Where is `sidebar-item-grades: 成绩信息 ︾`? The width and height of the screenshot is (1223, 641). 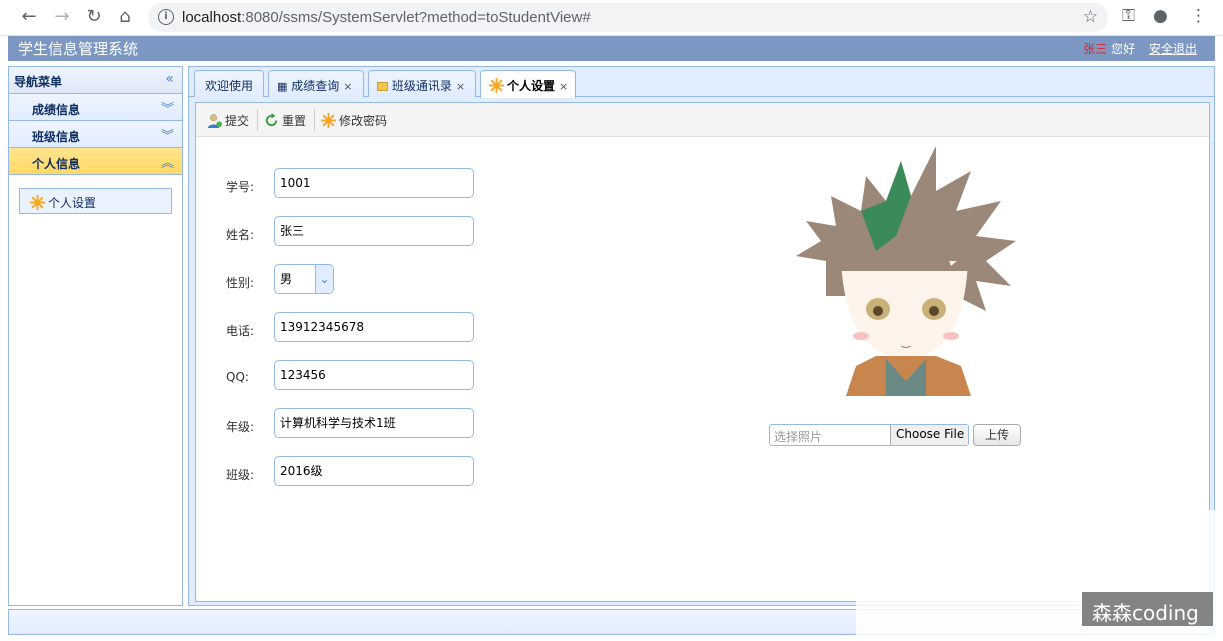 sidebar-item-grades: 成绩信息 ︾ is located at coordinates (95, 107).